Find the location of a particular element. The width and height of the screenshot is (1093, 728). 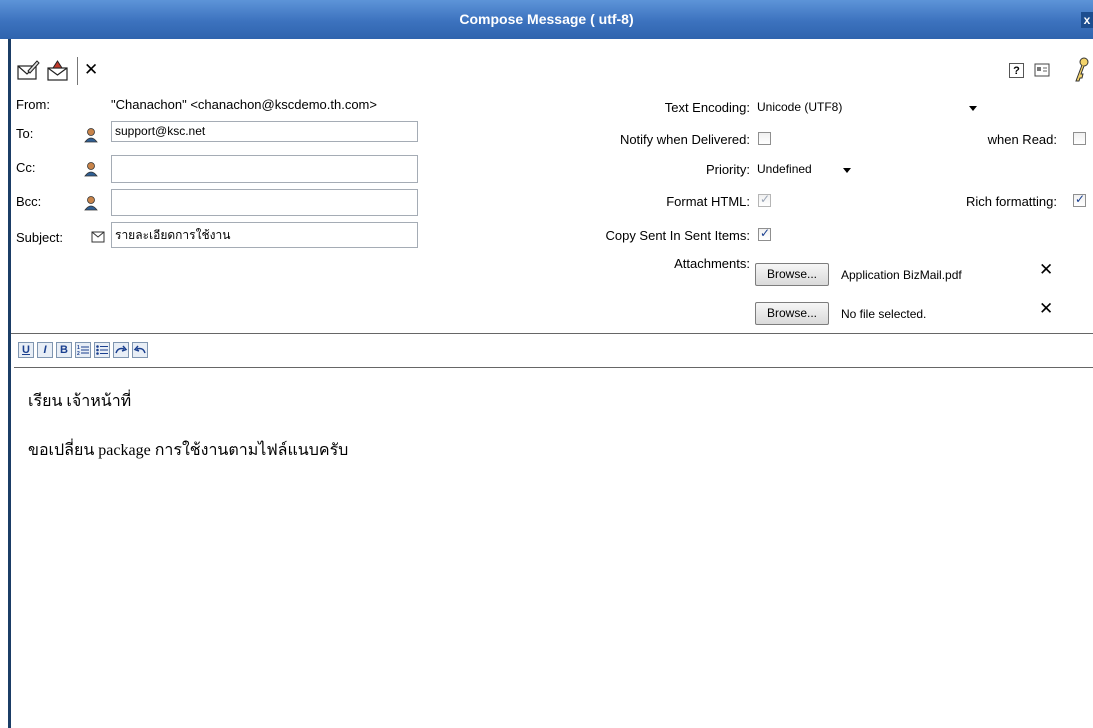

help-button: ? is located at coordinates (1016, 70).